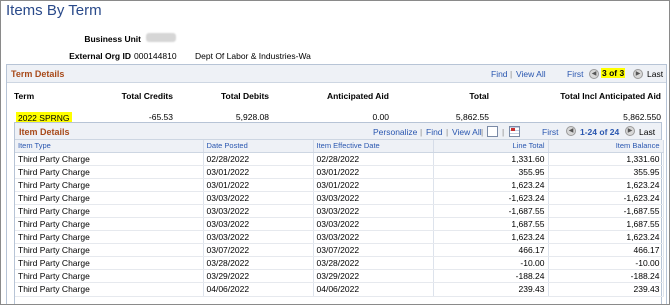 The height and width of the screenshot is (305, 670). Describe the element at coordinates (357, 96) in the screenshot. I see `col-anticipated-aid: Anticipated Aid` at that location.